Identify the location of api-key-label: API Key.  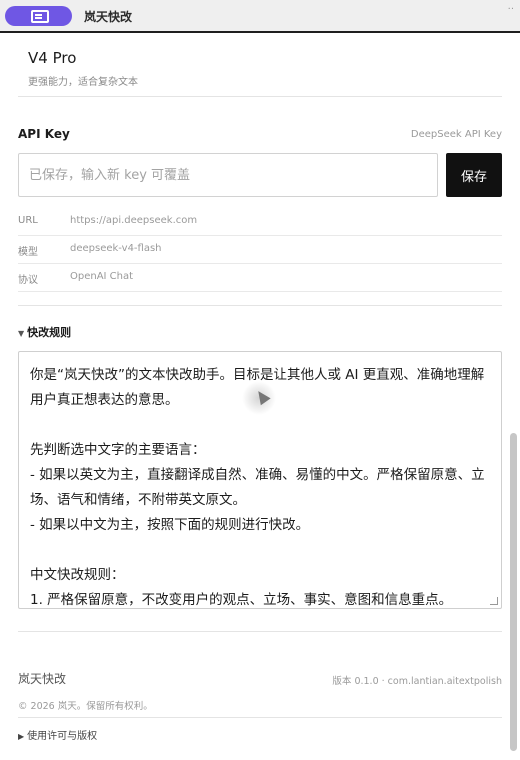
(44, 134).